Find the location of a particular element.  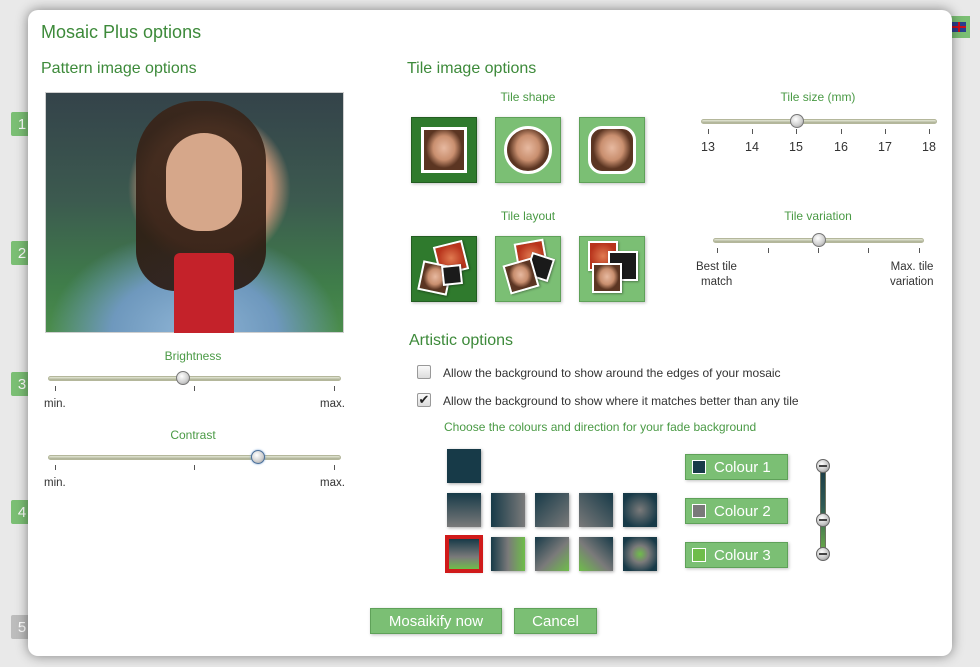

tile-size-tick-label: 15 is located at coordinates (796, 147).